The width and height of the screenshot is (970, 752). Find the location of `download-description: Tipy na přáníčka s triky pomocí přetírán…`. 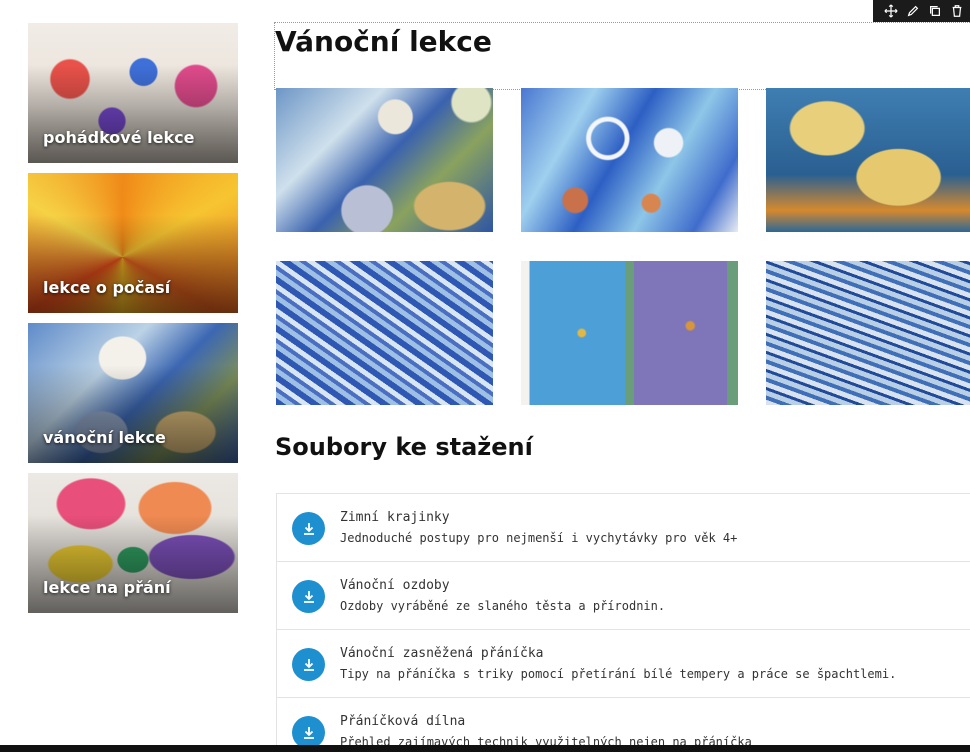

download-description: Tipy na přáníčka s triky pomocí přetírán… is located at coordinates (618, 674).